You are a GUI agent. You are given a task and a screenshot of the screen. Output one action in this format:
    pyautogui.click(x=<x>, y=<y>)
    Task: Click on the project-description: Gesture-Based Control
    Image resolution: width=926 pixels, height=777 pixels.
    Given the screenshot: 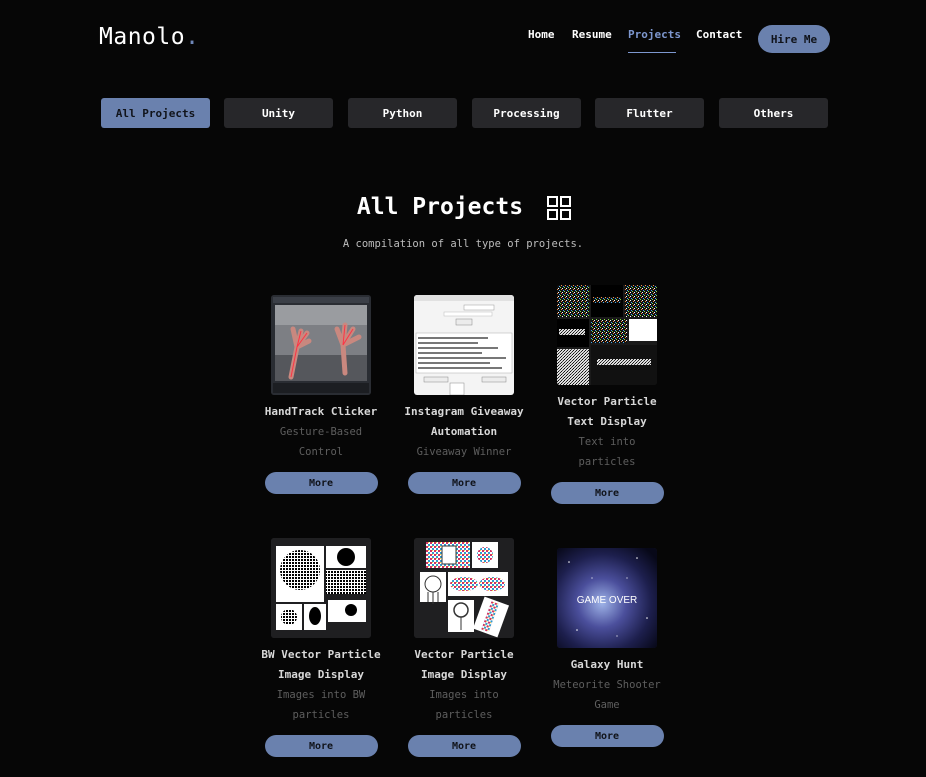 What is the action you would take?
    pyautogui.click(x=321, y=442)
    